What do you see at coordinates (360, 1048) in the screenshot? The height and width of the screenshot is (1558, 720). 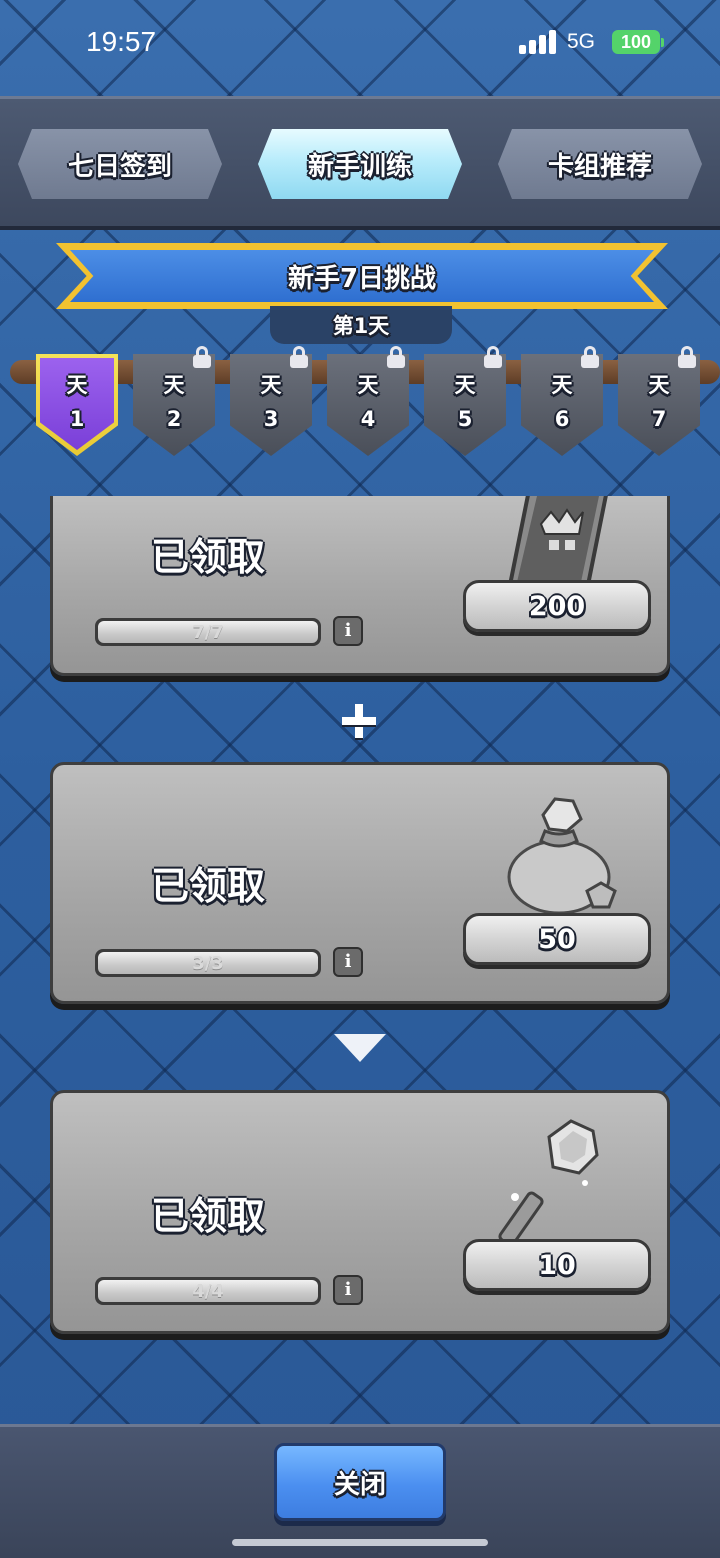 I see `chevron-down-icon` at bounding box center [360, 1048].